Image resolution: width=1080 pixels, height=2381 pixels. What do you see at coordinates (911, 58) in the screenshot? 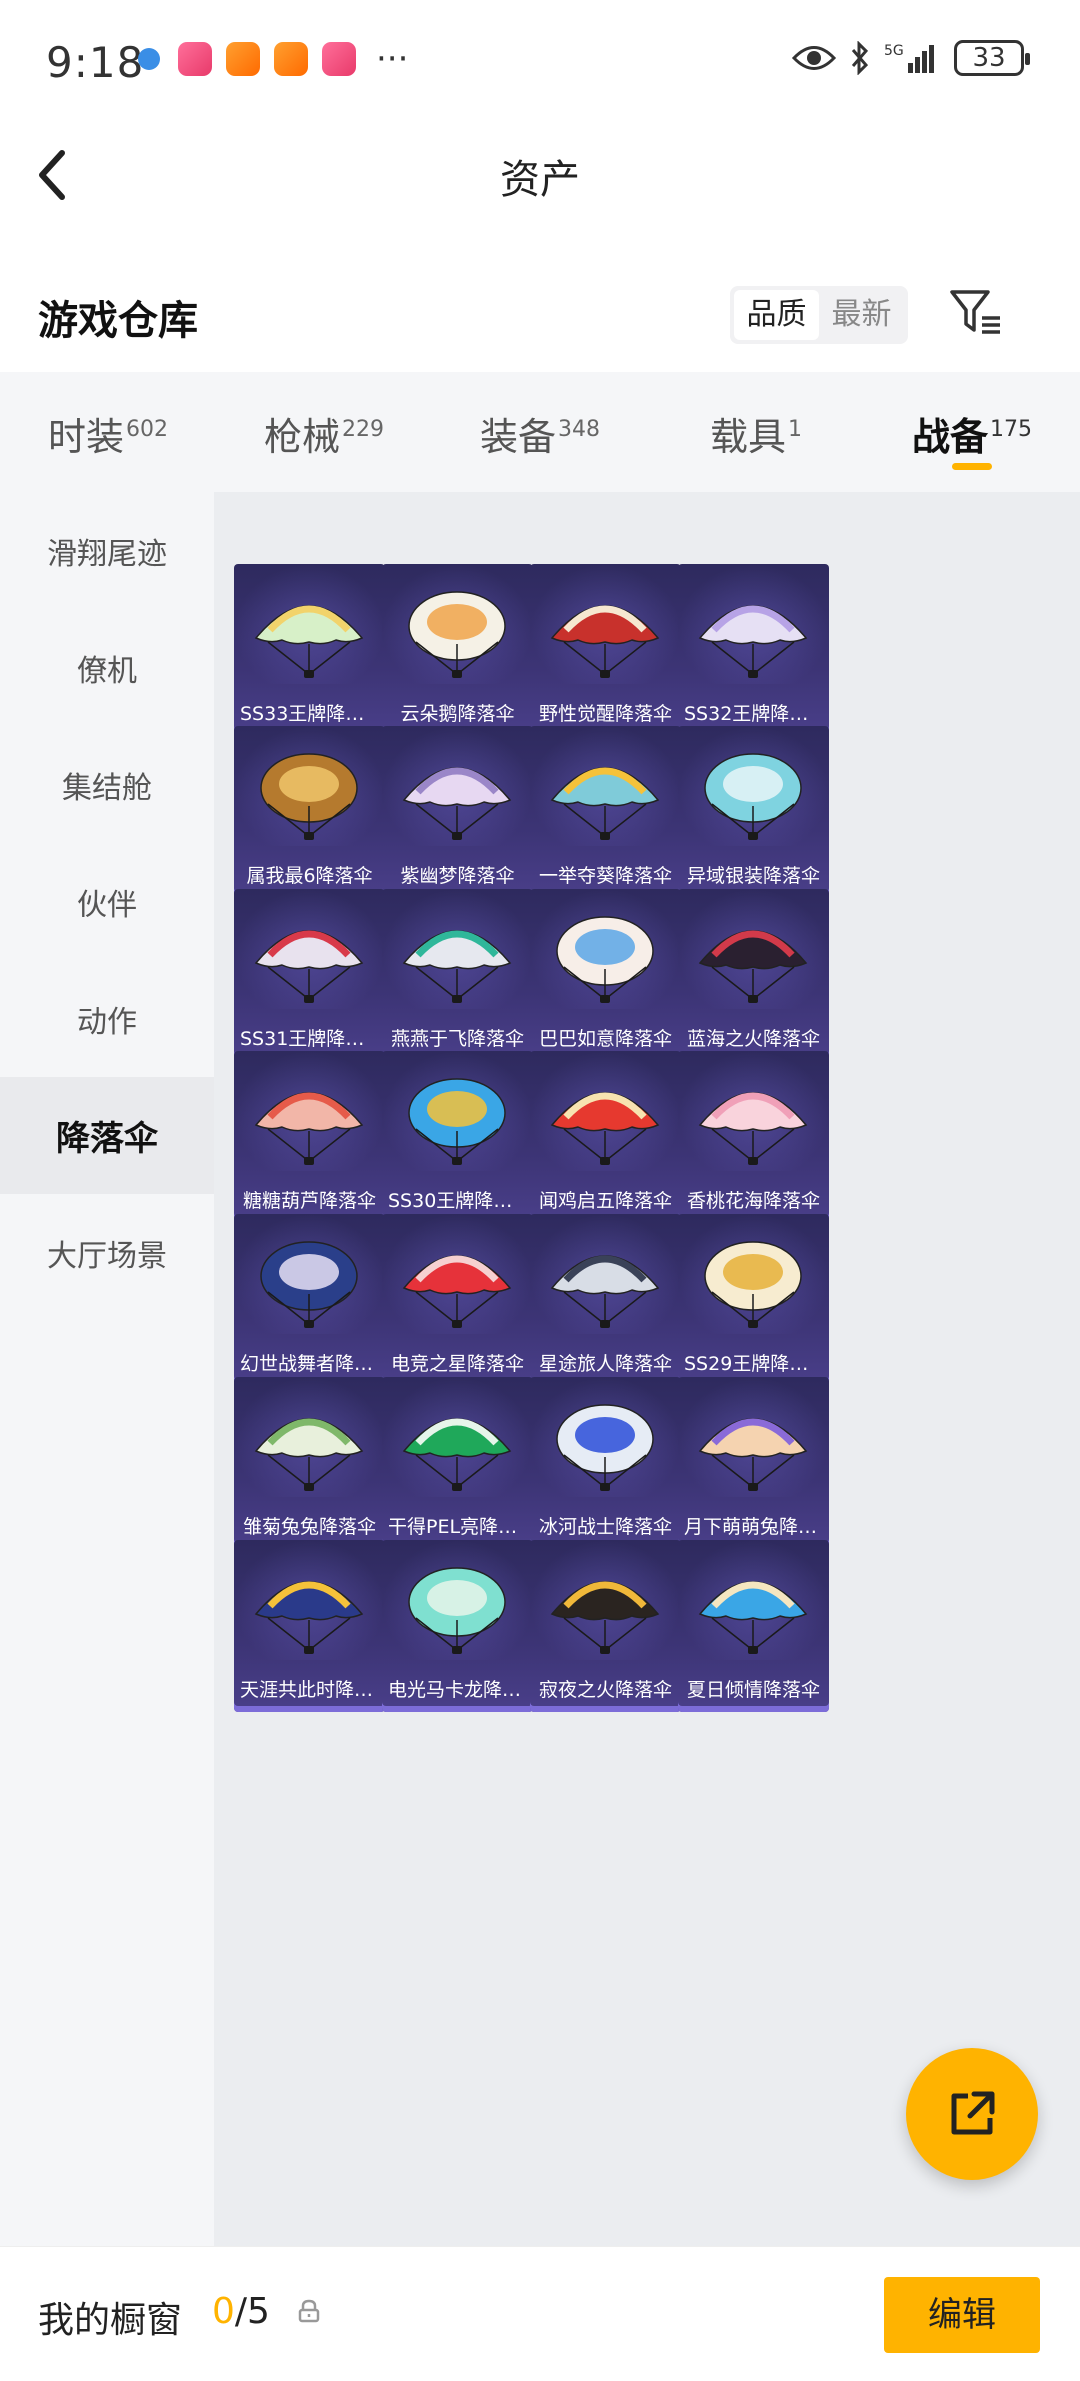
I see `status-indicators: 5G 33` at bounding box center [911, 58].